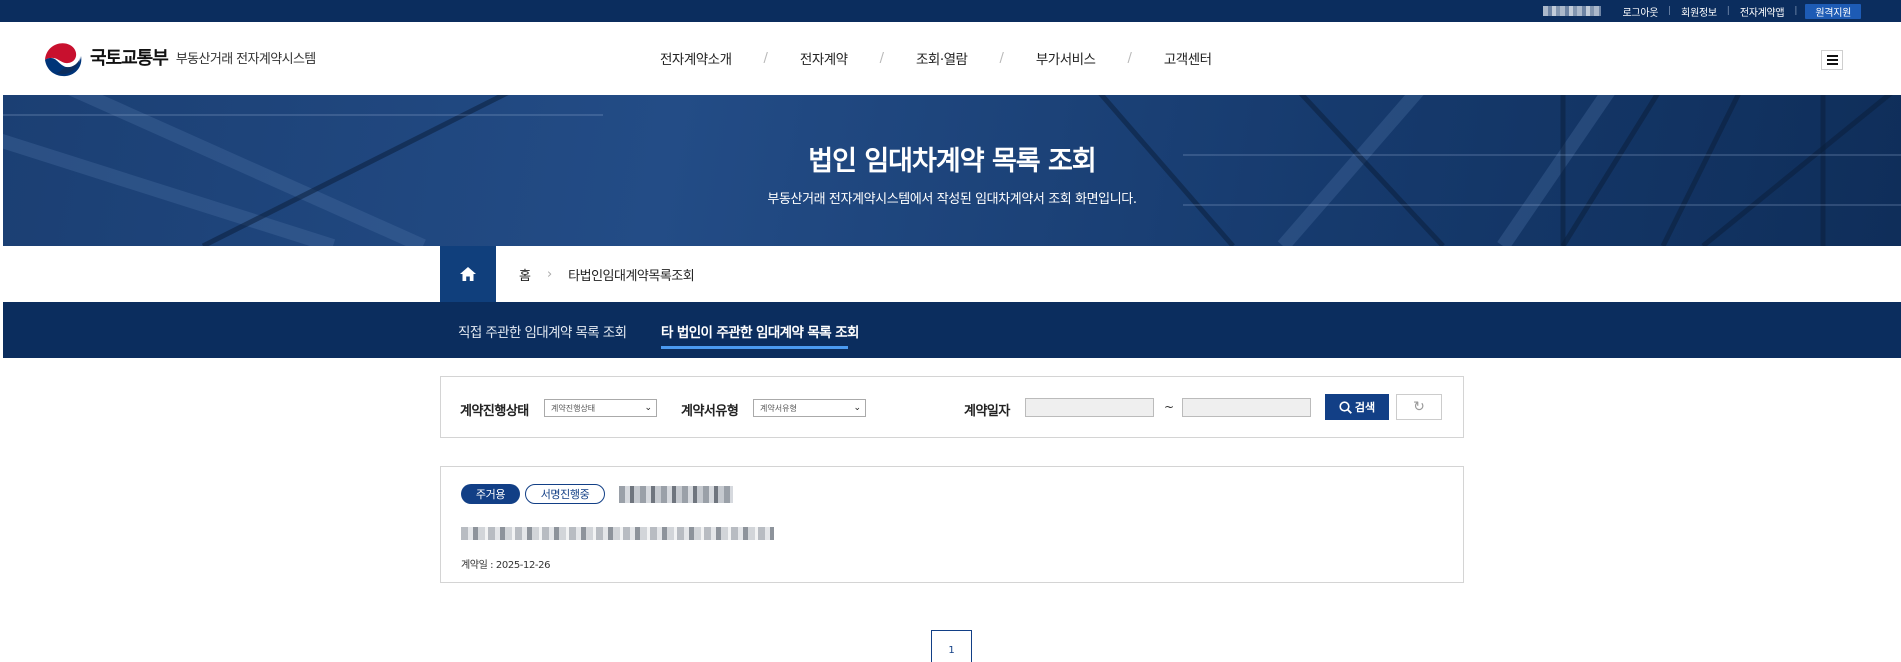  I want to click on econtract-app-link: 전자계약앱, so click(1762, 11).